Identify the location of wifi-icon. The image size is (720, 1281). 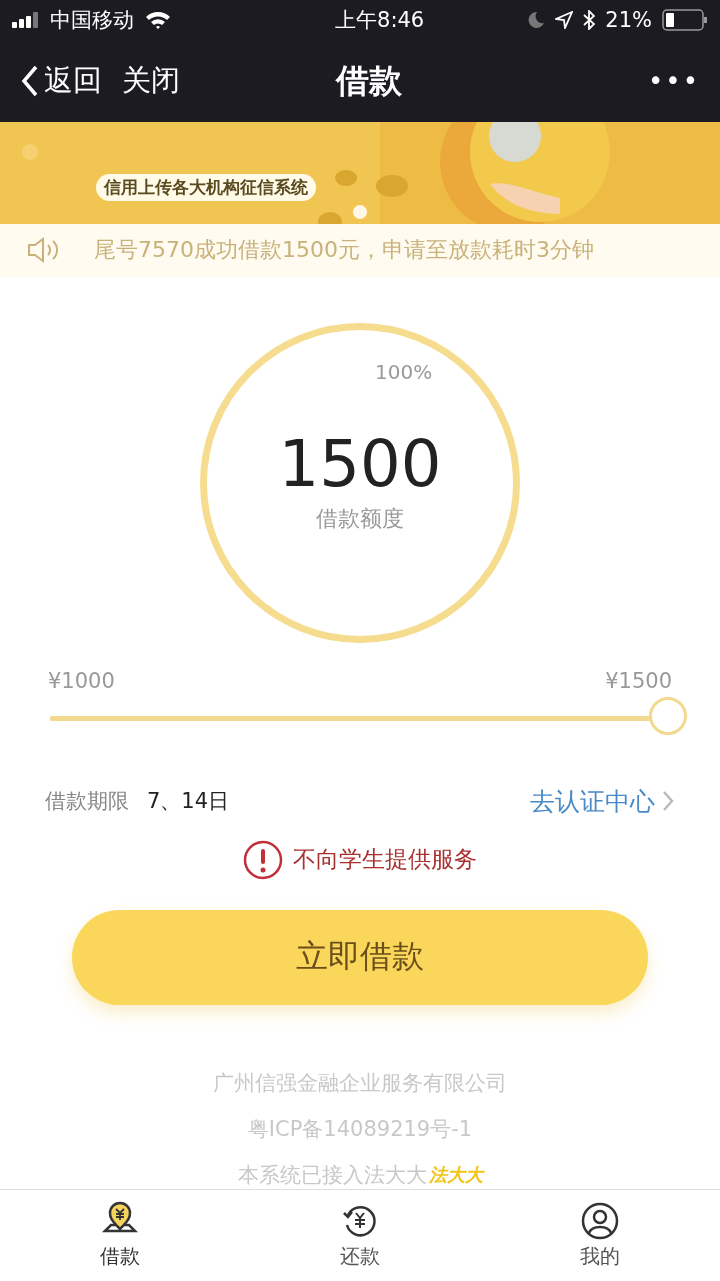
(158, 20).